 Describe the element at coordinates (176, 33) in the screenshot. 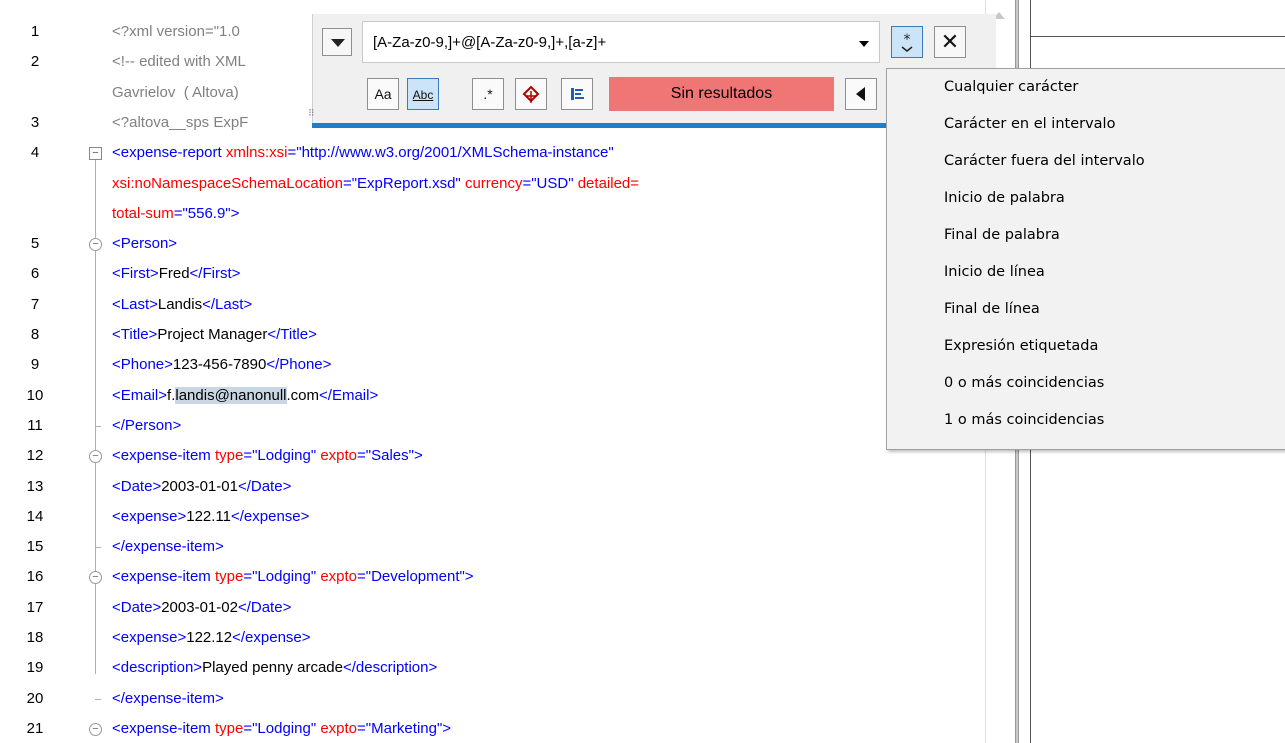

I see `code-line: <?xml version="1.0` at that location.